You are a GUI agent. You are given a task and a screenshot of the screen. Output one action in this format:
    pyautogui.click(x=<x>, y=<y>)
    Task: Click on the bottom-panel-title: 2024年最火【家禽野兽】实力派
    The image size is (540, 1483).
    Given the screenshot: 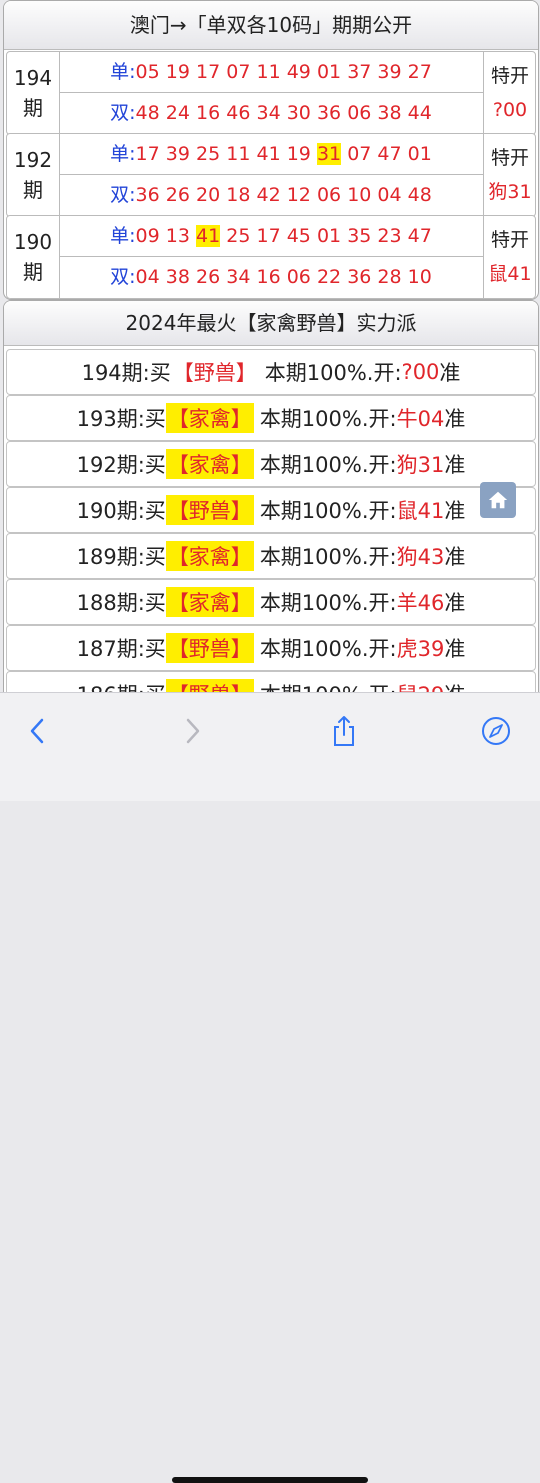 What is the action you would take?
    pyautogui.click(x=271, y=323)
    